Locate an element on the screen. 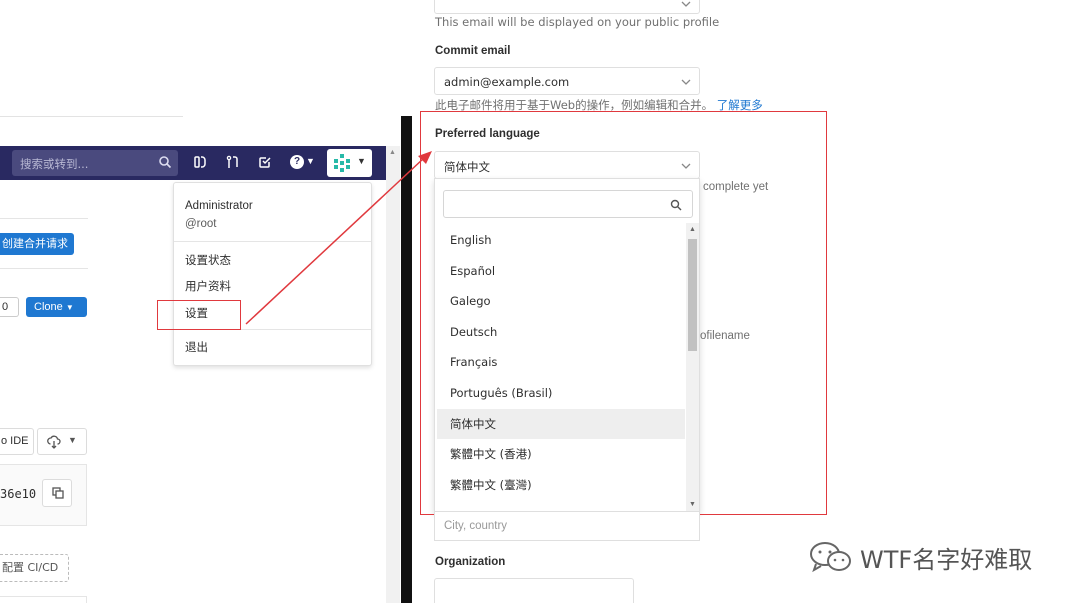  wechat-watermark: WTF名字好难取 is located at coordinates (928, 556).